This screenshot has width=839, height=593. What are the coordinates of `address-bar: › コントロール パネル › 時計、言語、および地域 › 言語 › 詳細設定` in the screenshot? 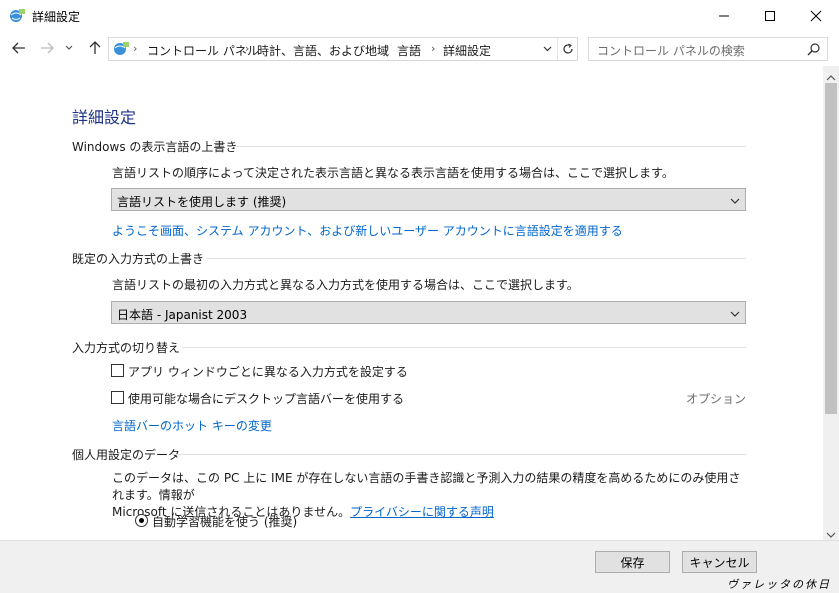 It's located at (343, 49).